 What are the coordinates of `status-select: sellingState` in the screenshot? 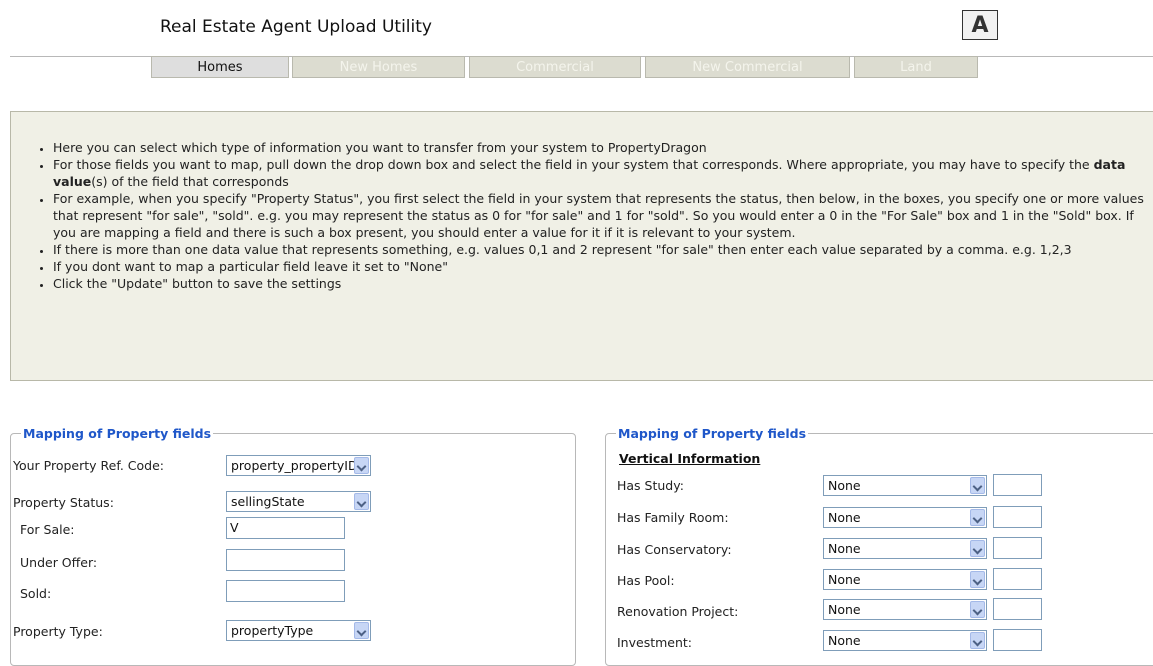 It's located at (298, 501).